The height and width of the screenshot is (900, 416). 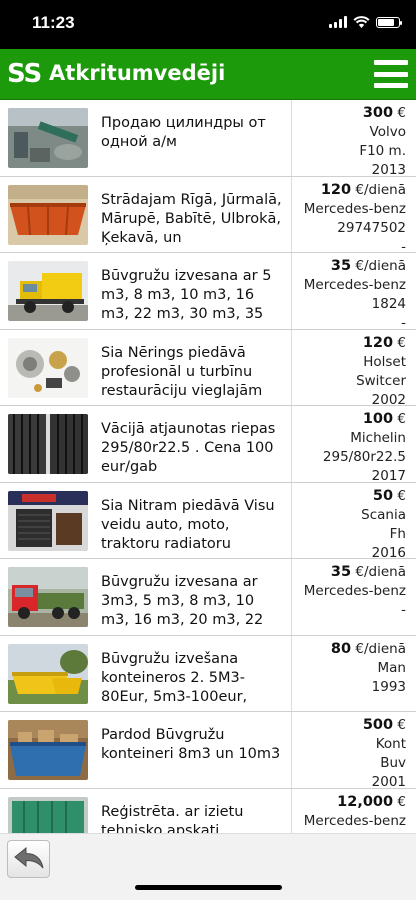 What do you see at coordinates (192, 818) in the screenshot?
I see `listing-description: Reģistrēta. ar izietu tehnisko apskati.` at bounding box center [192, 818].